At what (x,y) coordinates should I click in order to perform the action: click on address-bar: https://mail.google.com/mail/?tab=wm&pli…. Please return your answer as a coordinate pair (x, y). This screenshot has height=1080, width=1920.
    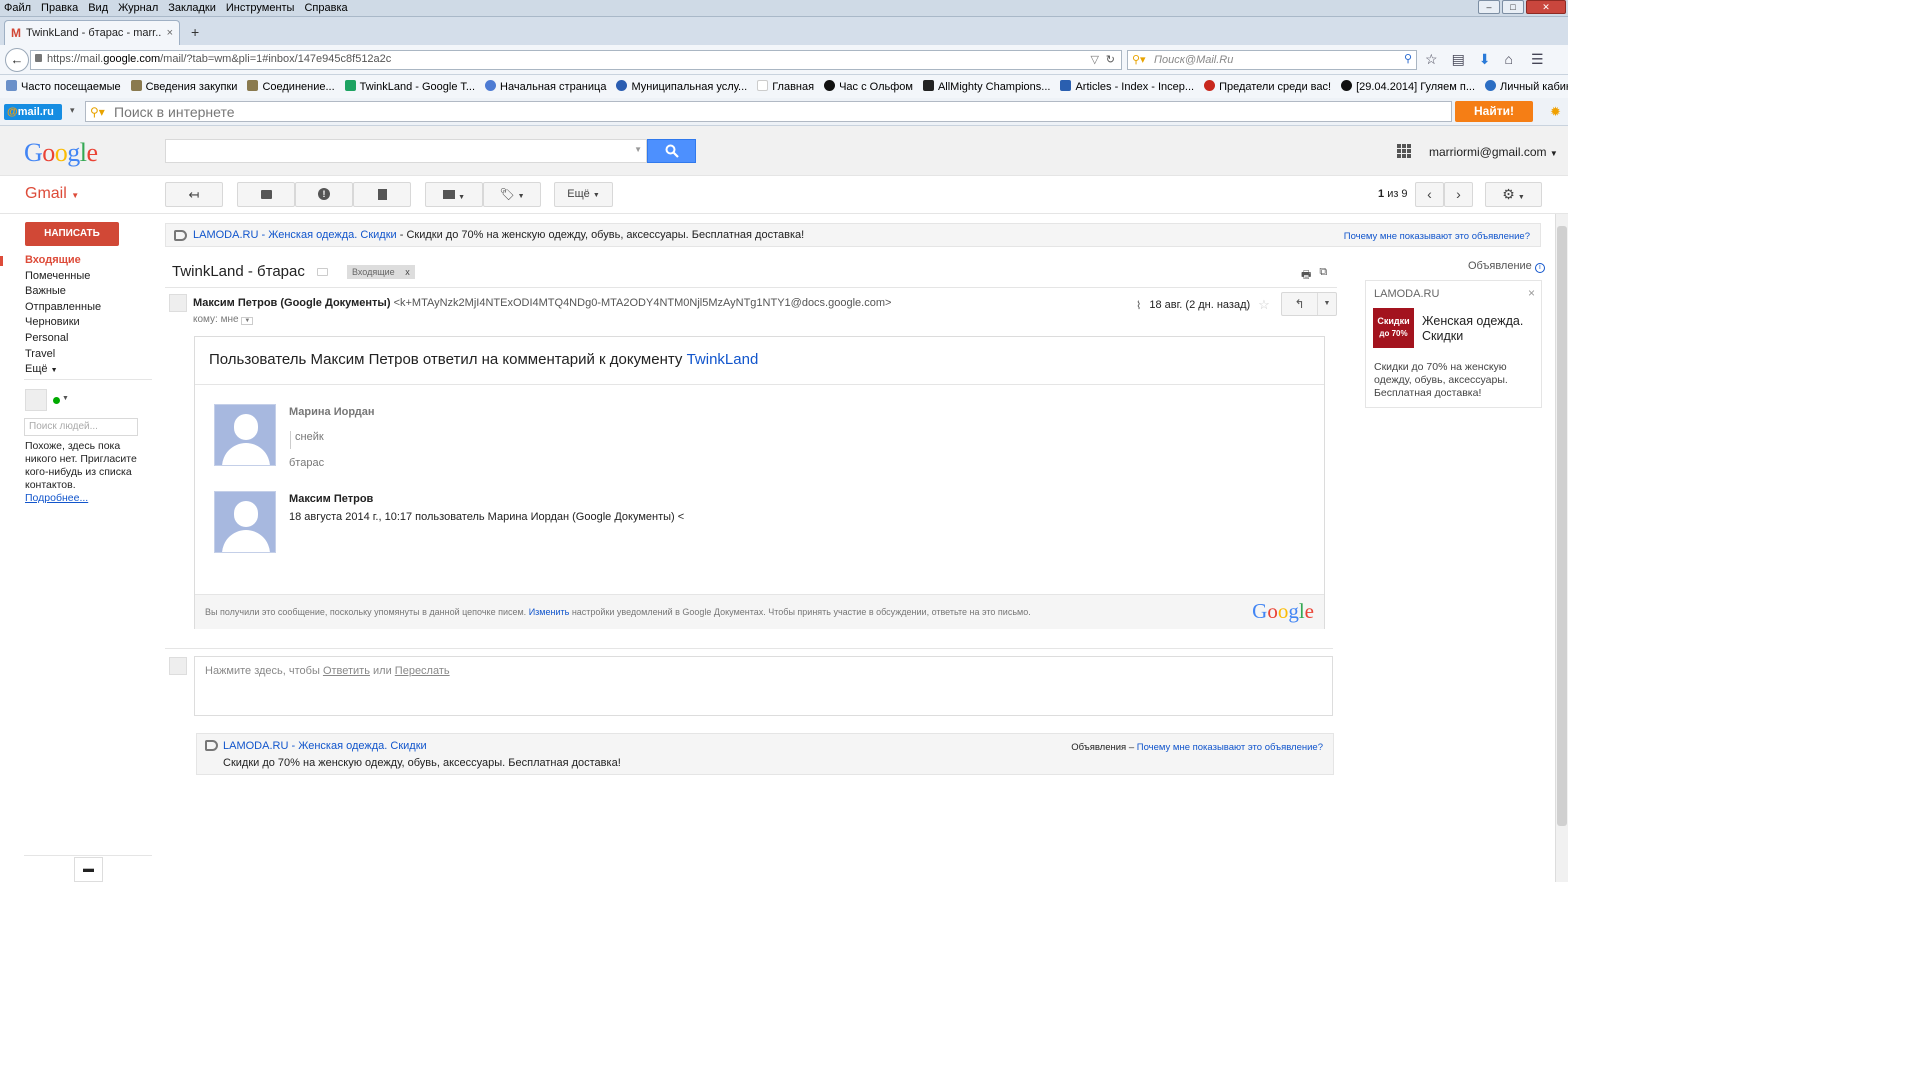
    Looking at the image, I should click on (576, 60).